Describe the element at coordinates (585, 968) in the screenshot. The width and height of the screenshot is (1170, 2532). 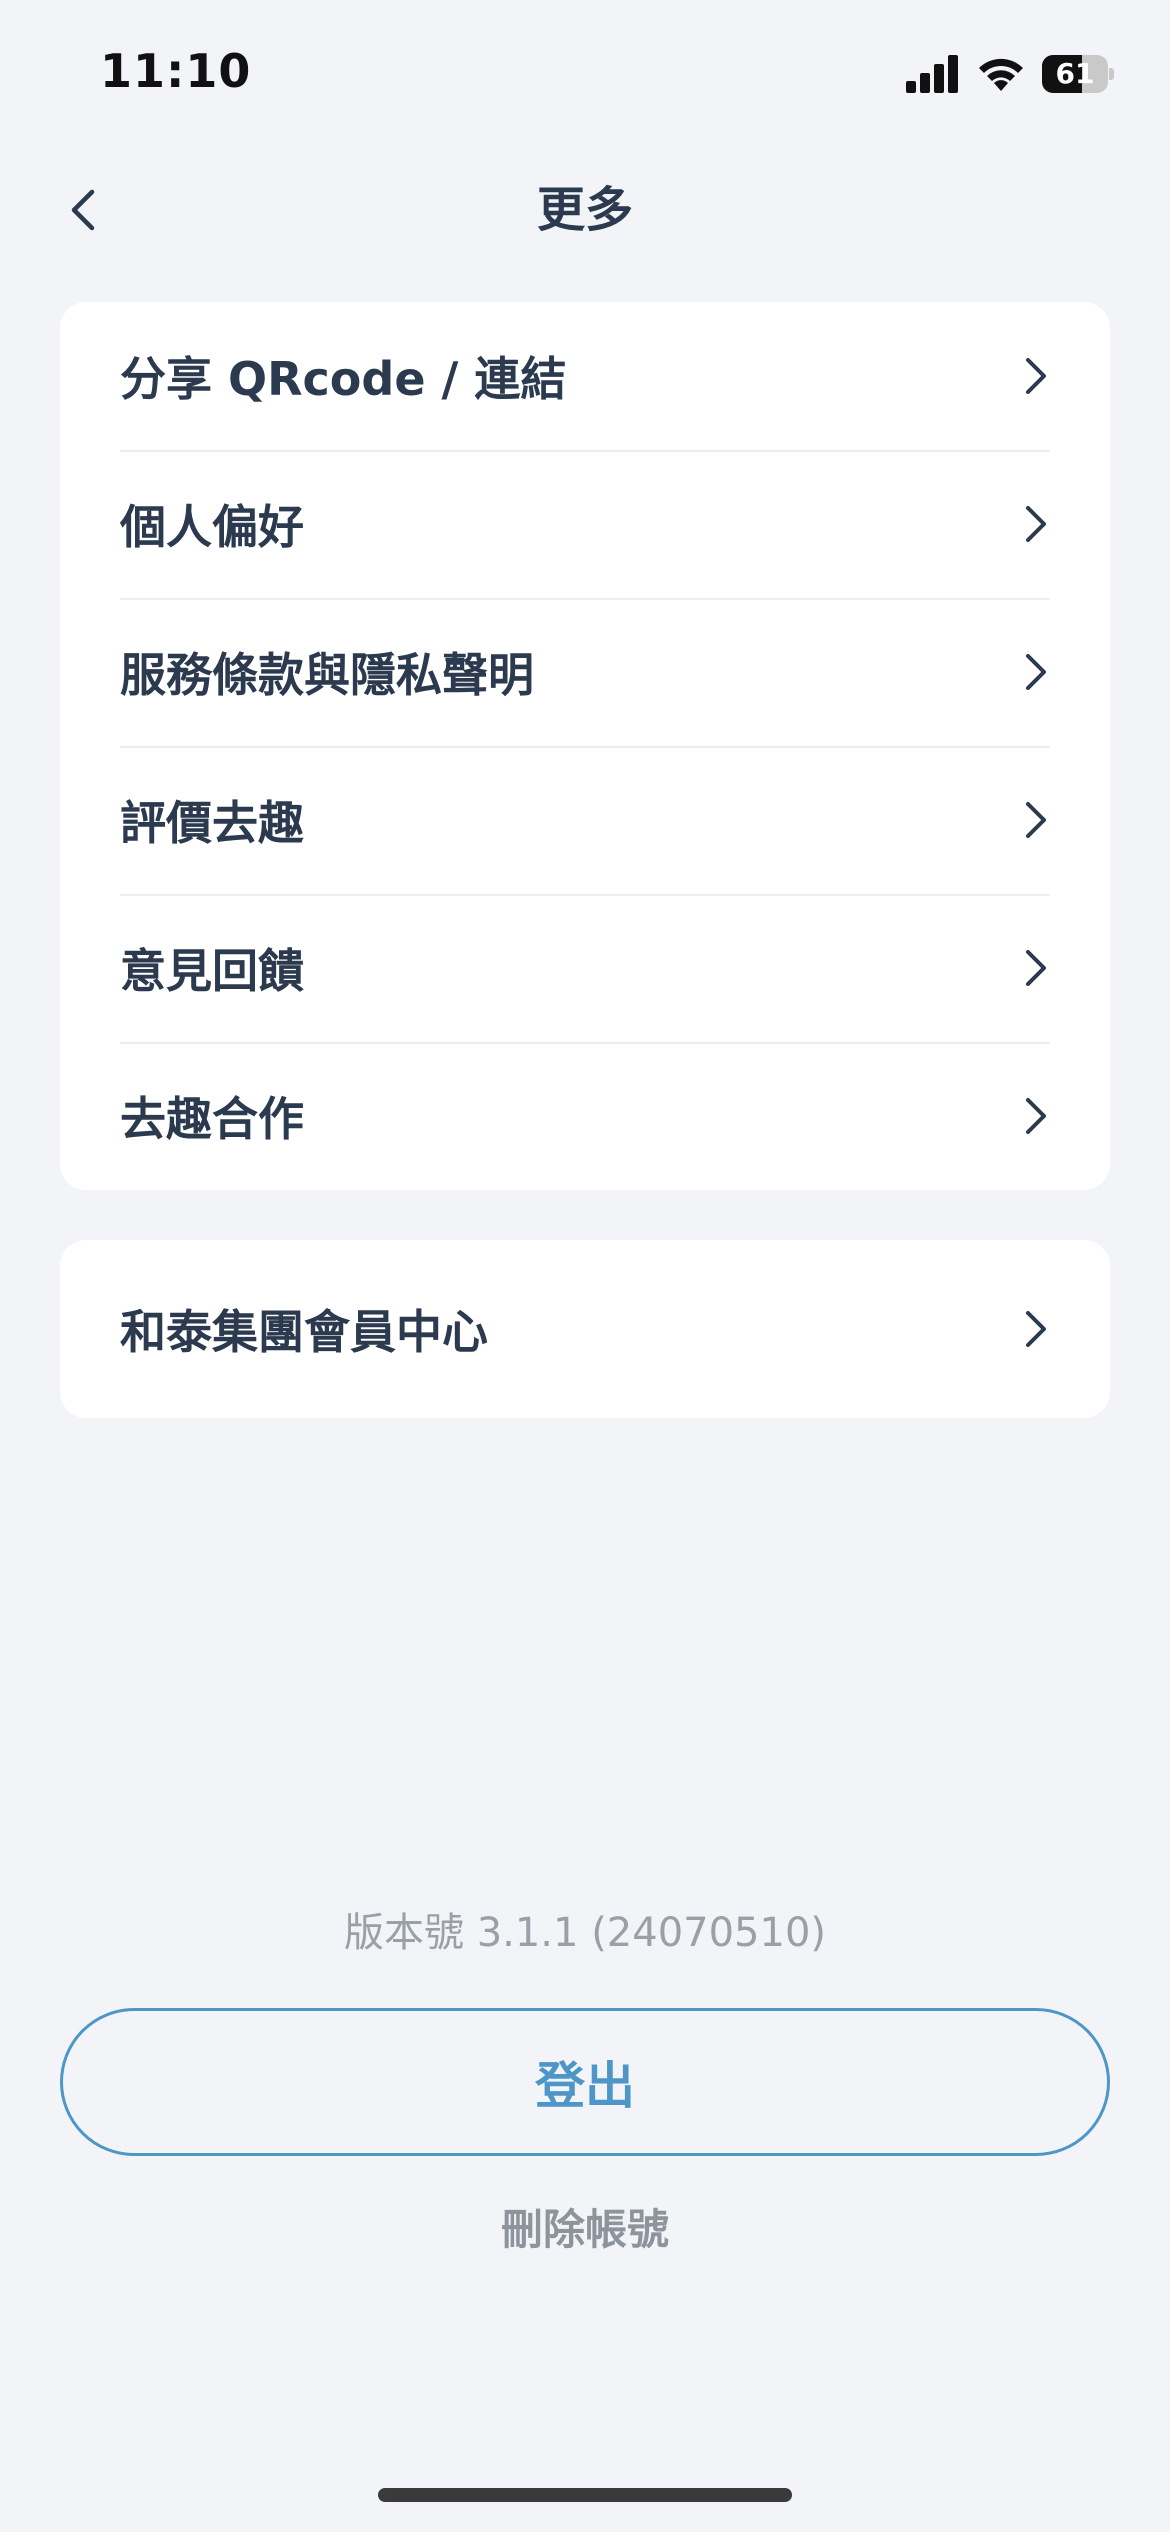
I see `menu-item-feedback: 意見回饋` at that location.